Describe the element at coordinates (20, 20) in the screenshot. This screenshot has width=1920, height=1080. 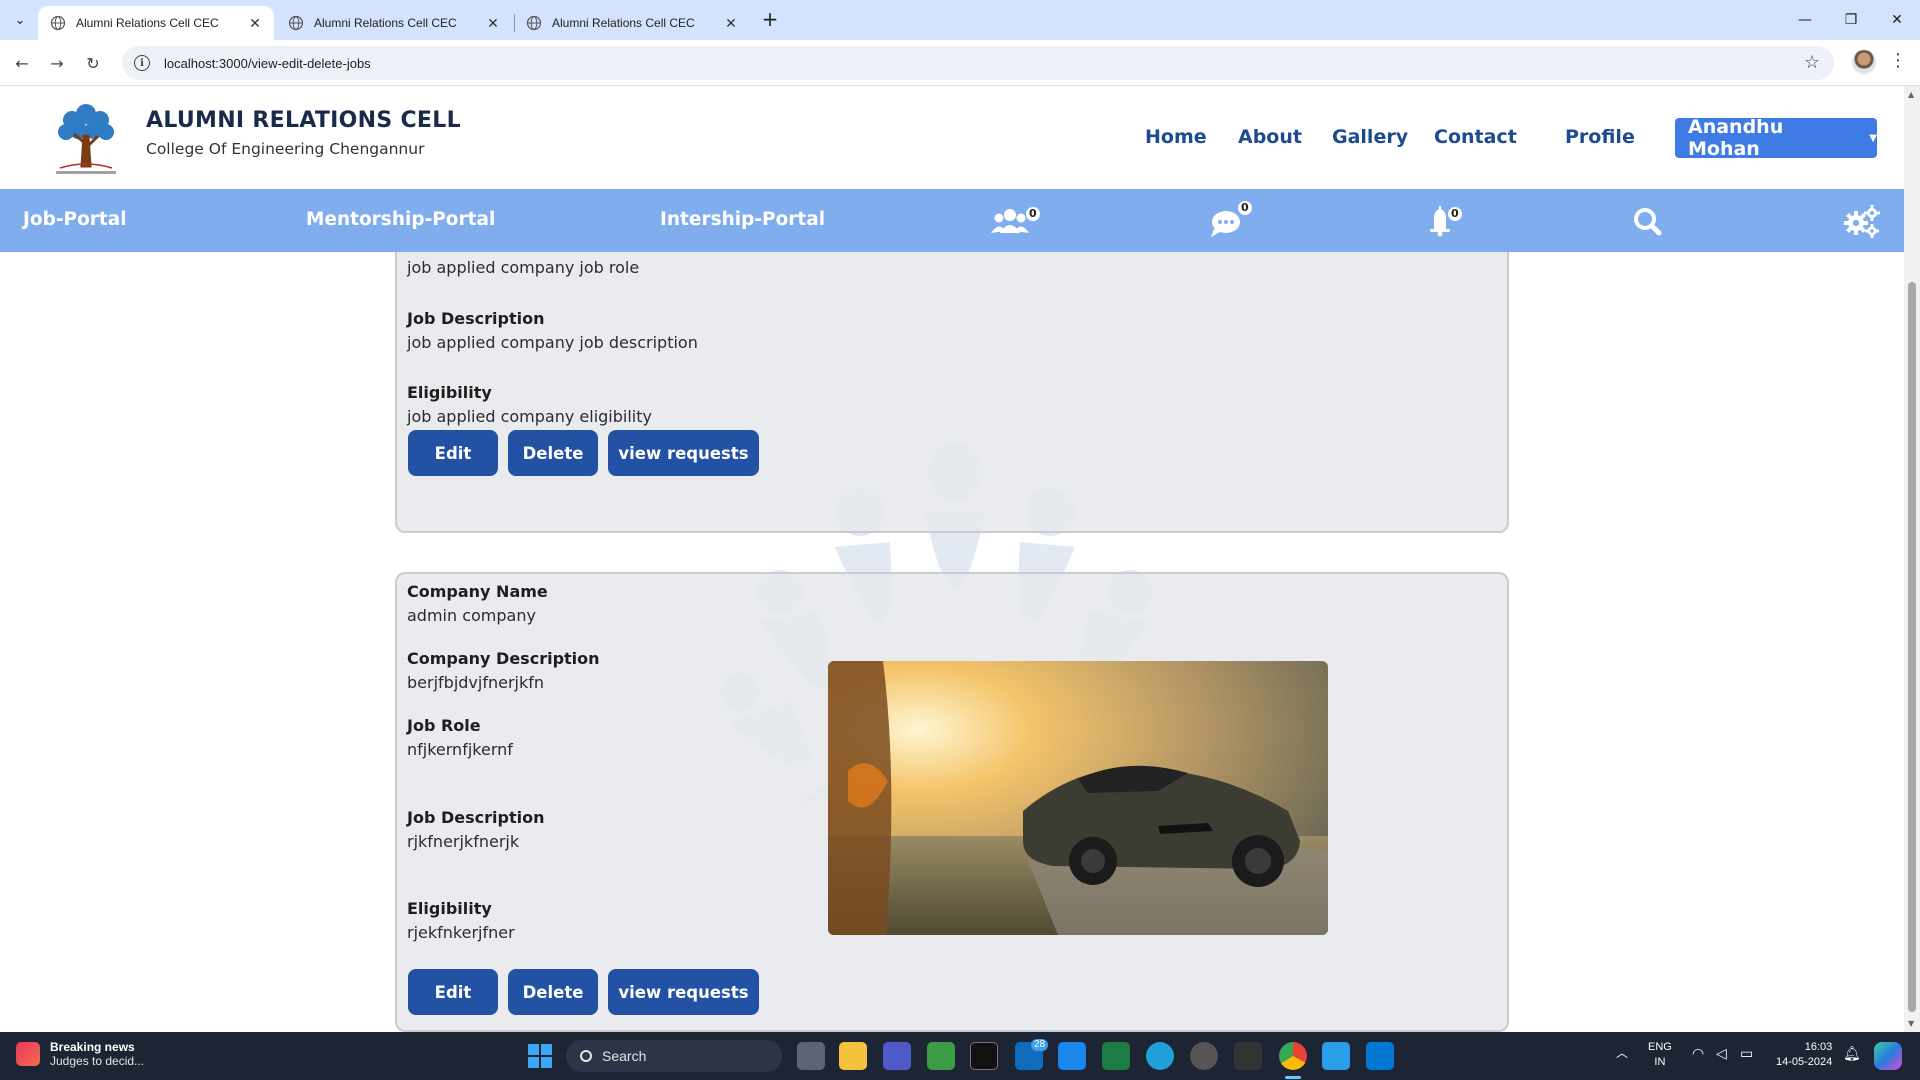
I see `tab-search-icon: ⌄` at that location.